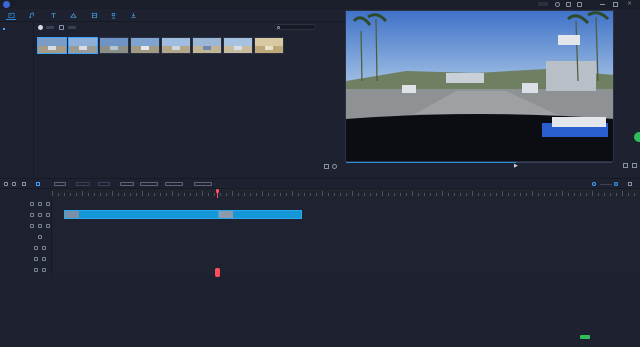 The height and width of the screenshot is (347, 640). Describe the element at coordinates (625, 165) in the screenshot. I see `volume-icon` at that location.